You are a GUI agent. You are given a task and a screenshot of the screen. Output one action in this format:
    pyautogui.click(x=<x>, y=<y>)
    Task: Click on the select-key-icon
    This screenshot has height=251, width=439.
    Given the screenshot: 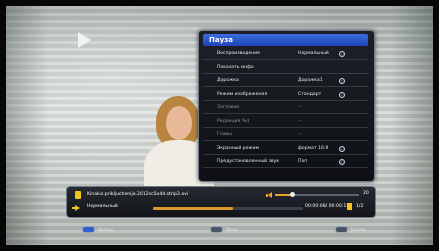 What is the action you would take?
    pyautogui.click(x=88, y=229)
    